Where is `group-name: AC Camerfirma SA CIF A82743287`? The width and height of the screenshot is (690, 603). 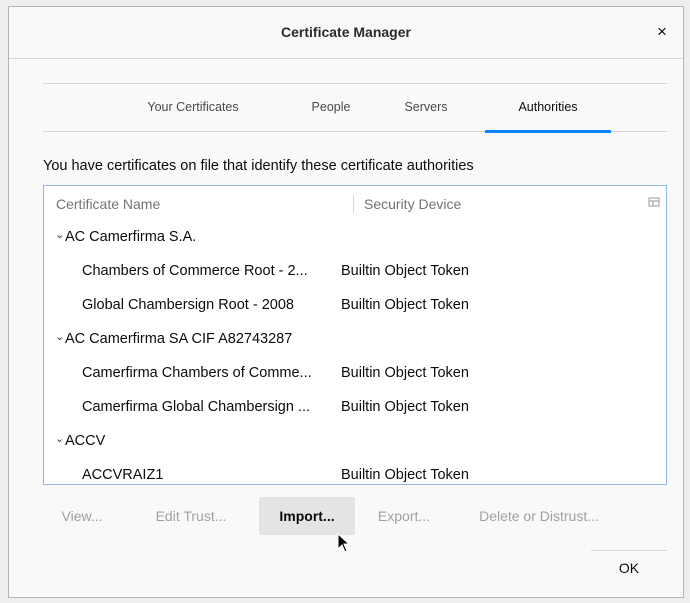
group-name: AC Camerfirma SA CIF A82743287 is located at coordinates (179, 339).